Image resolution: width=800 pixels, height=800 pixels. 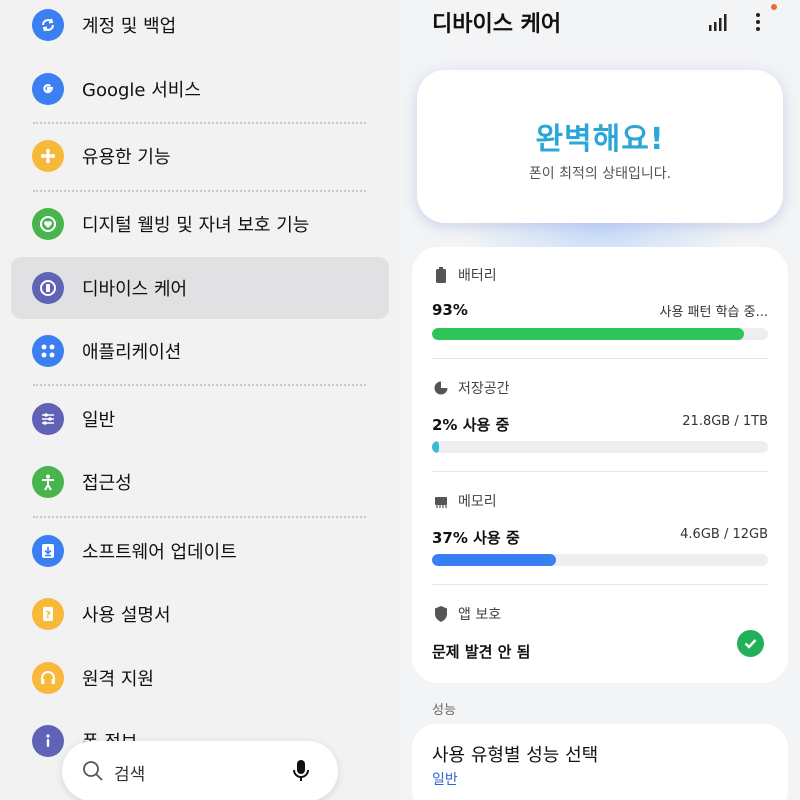 What do you see at coordinates (48, 351) in the screenshot?
I see `apps-icon` at bounding box center [48, 351].